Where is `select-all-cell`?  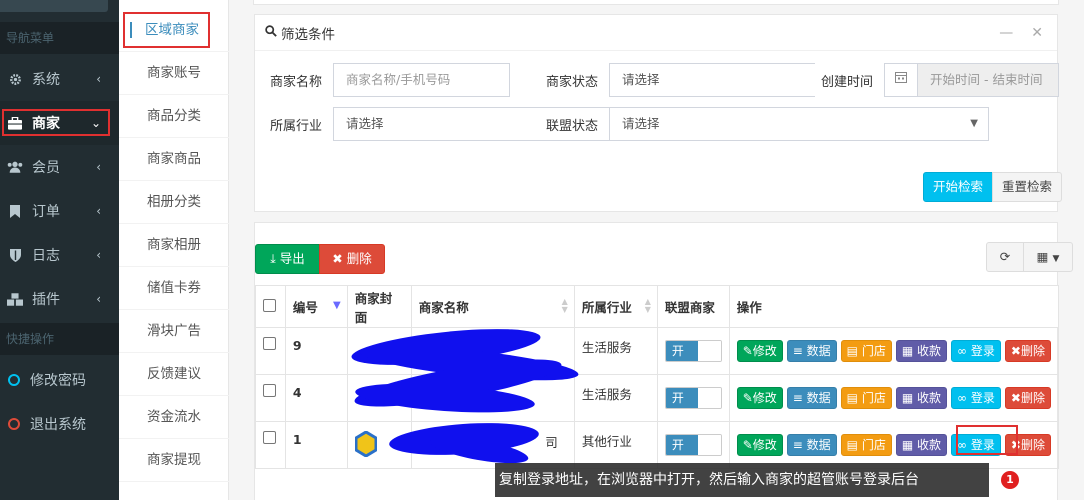
select-all-cell is located at coordinates (270, 306).